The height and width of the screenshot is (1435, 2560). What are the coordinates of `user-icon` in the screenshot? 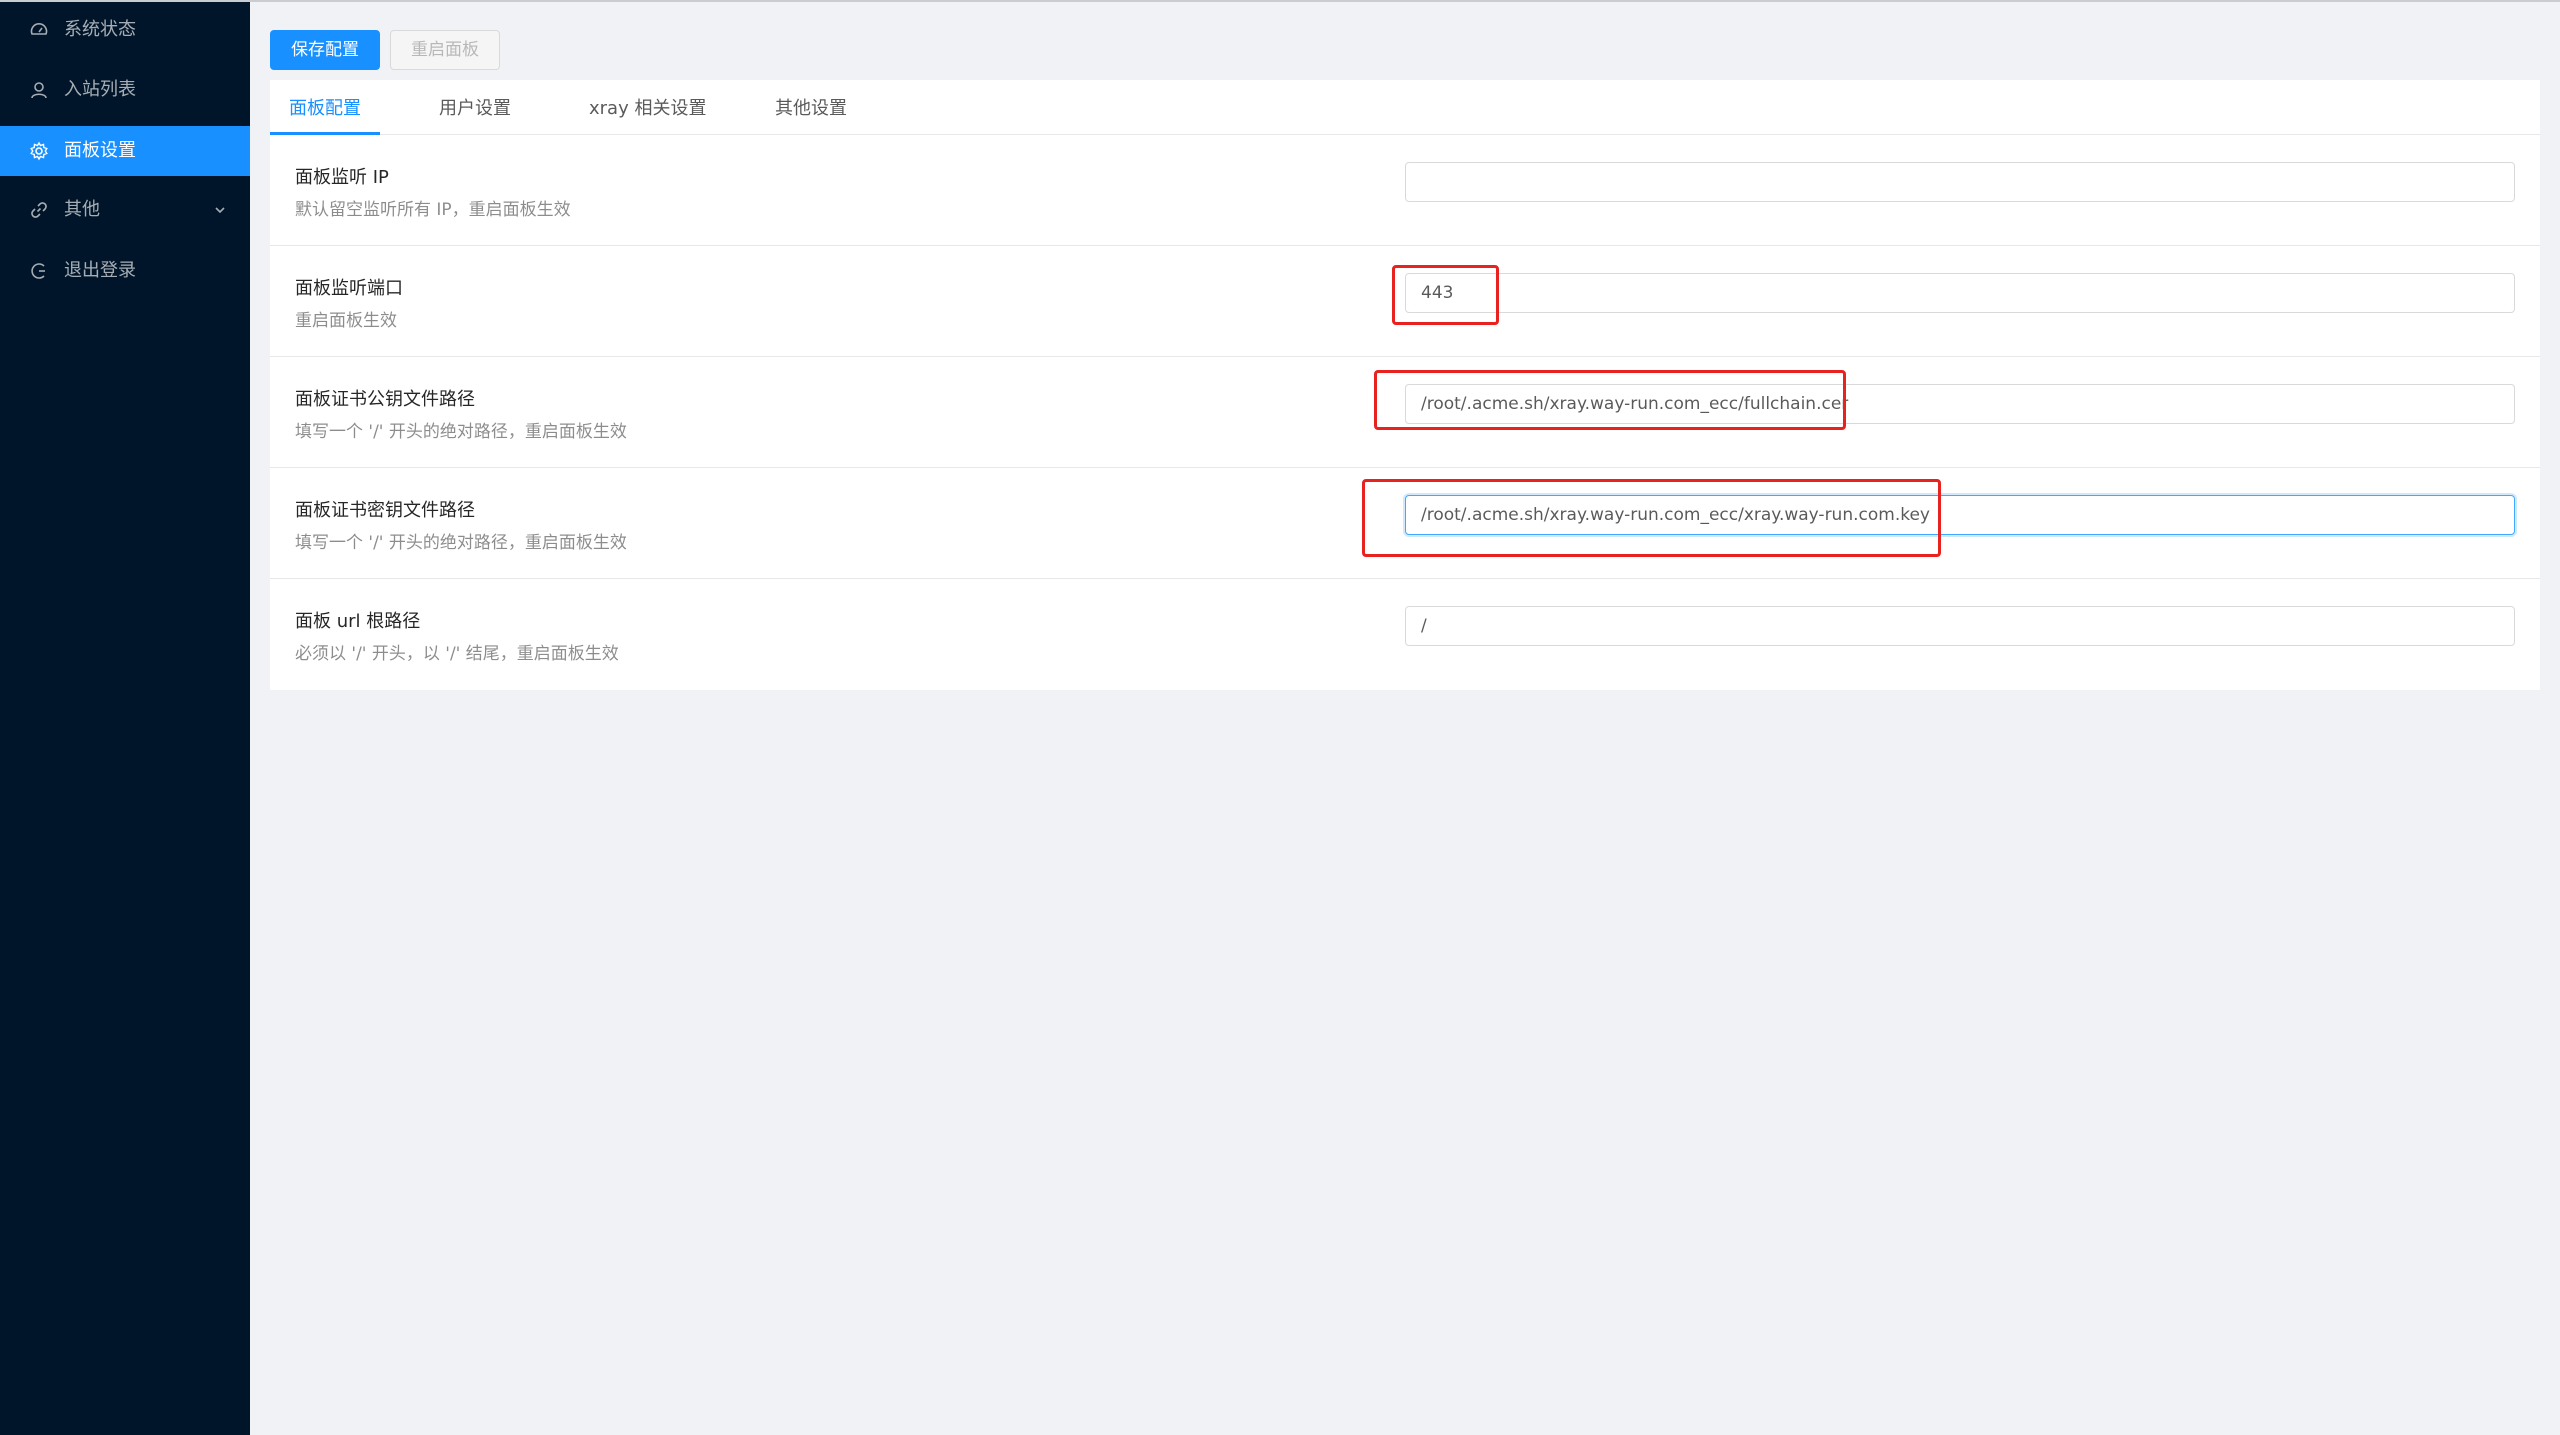 It's located at (39, 90).